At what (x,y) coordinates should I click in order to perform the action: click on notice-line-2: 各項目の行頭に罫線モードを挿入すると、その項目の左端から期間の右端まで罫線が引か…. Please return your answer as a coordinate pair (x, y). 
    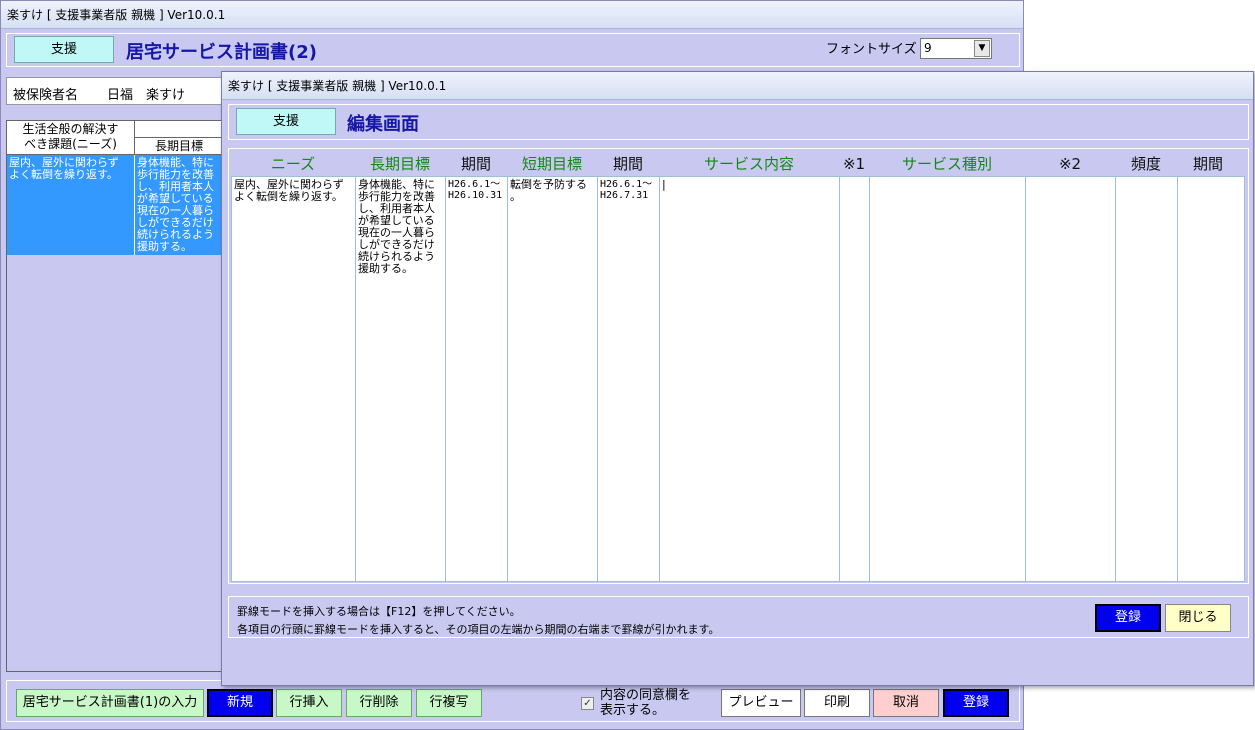
    Looking at the image, I should click on (478, 629).